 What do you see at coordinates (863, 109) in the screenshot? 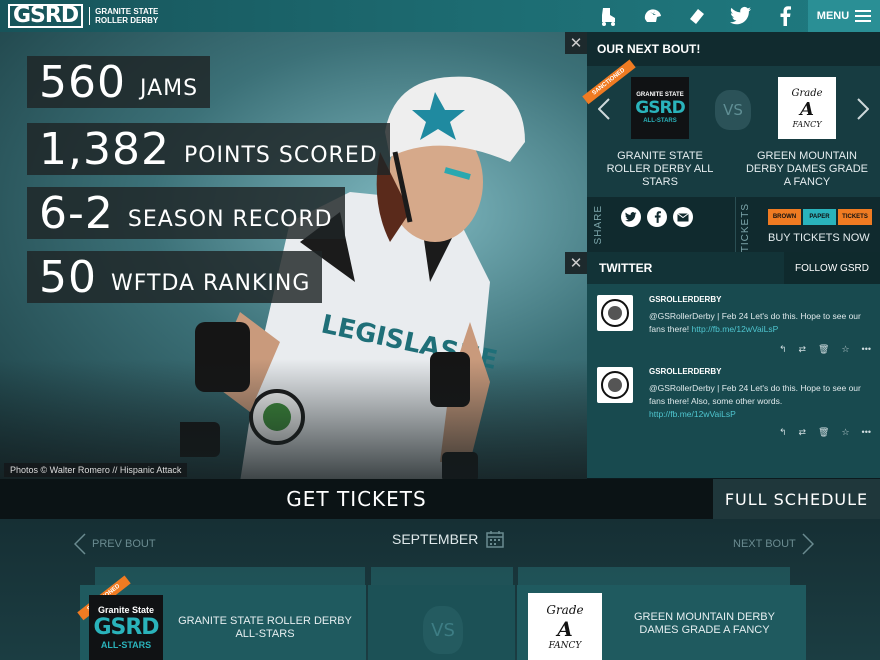
I see `next-arrow-icon` at bounding box center [863, 109].